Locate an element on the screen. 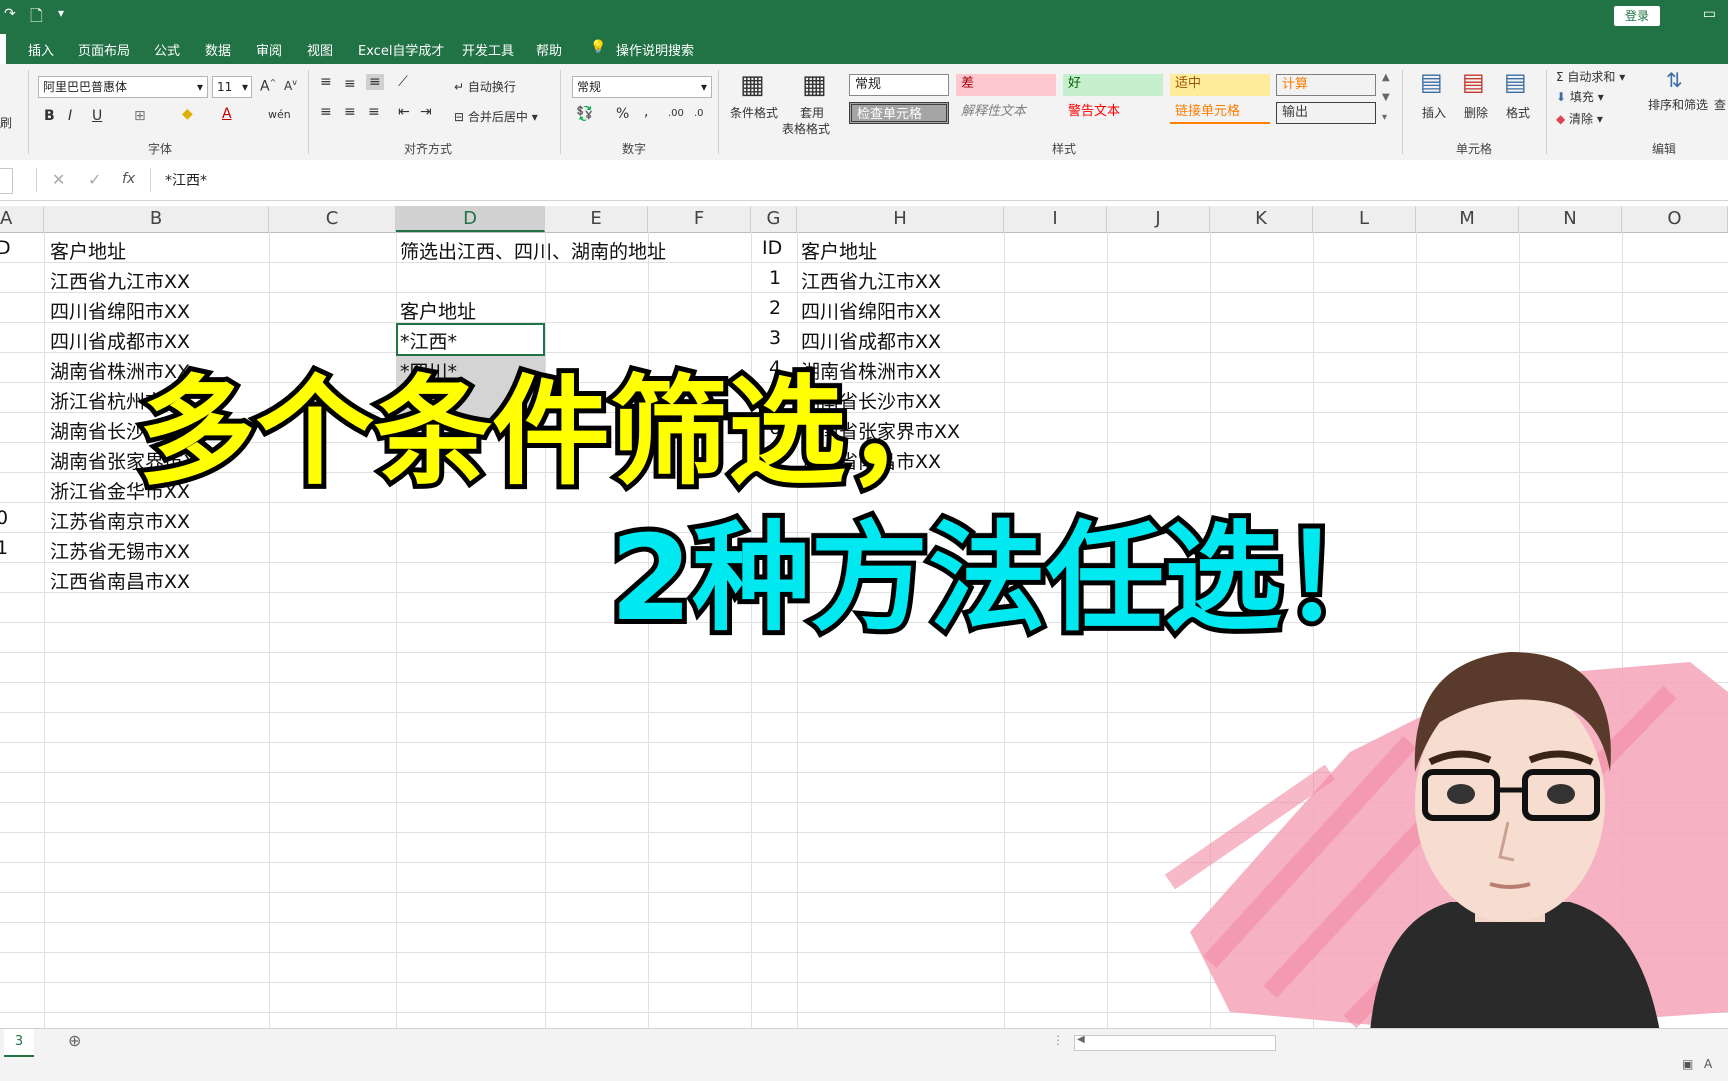  decrease-indent-icon: ⇤ is located at coordinates (404, 112).